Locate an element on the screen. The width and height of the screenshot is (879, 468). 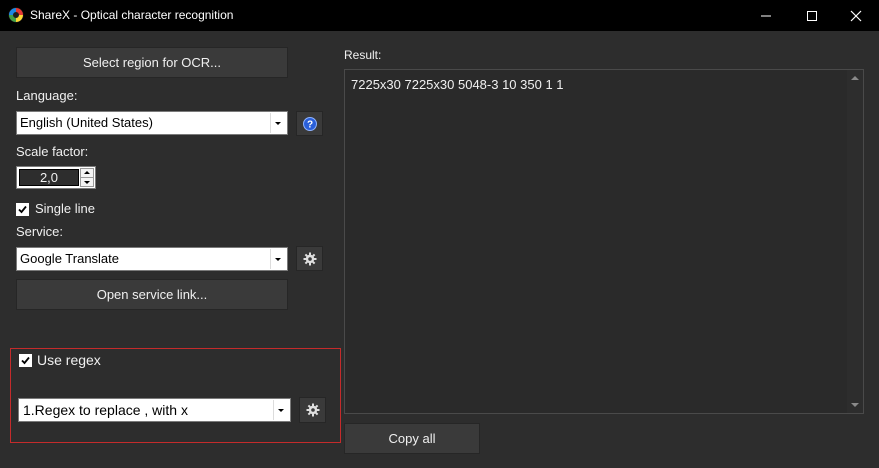
close-icon is located at coordinates (856, 16).